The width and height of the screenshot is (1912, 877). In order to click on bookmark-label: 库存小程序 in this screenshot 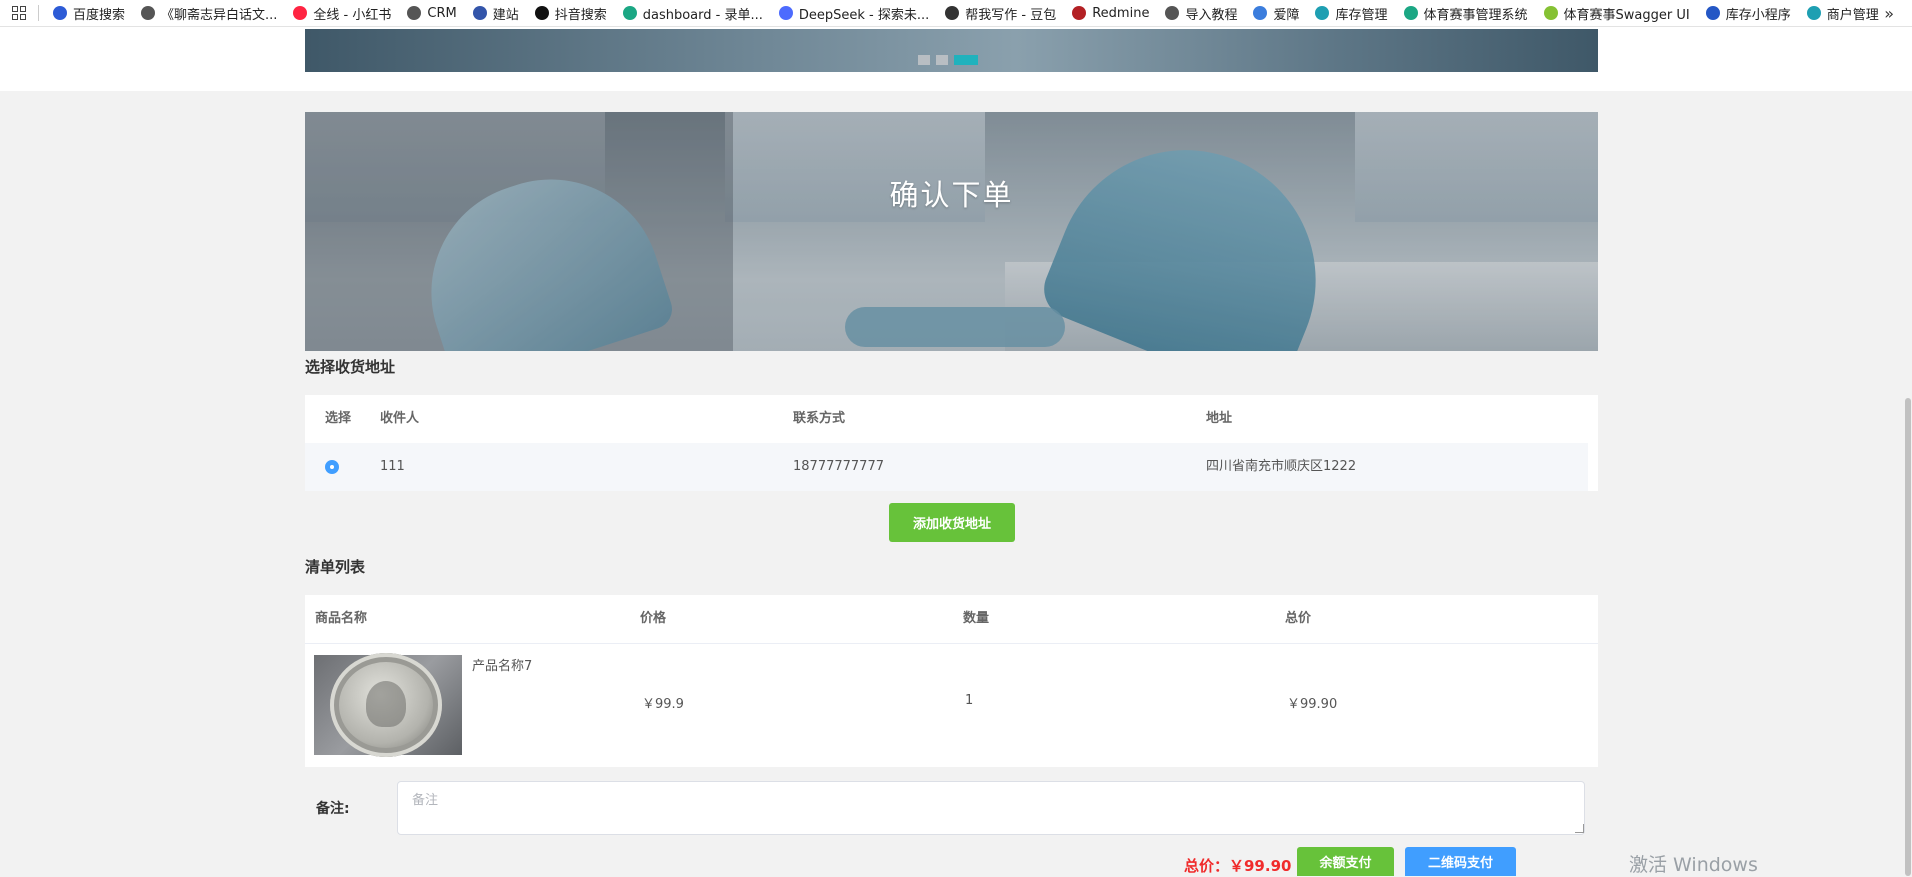, I will do `click(1758, 15)`.